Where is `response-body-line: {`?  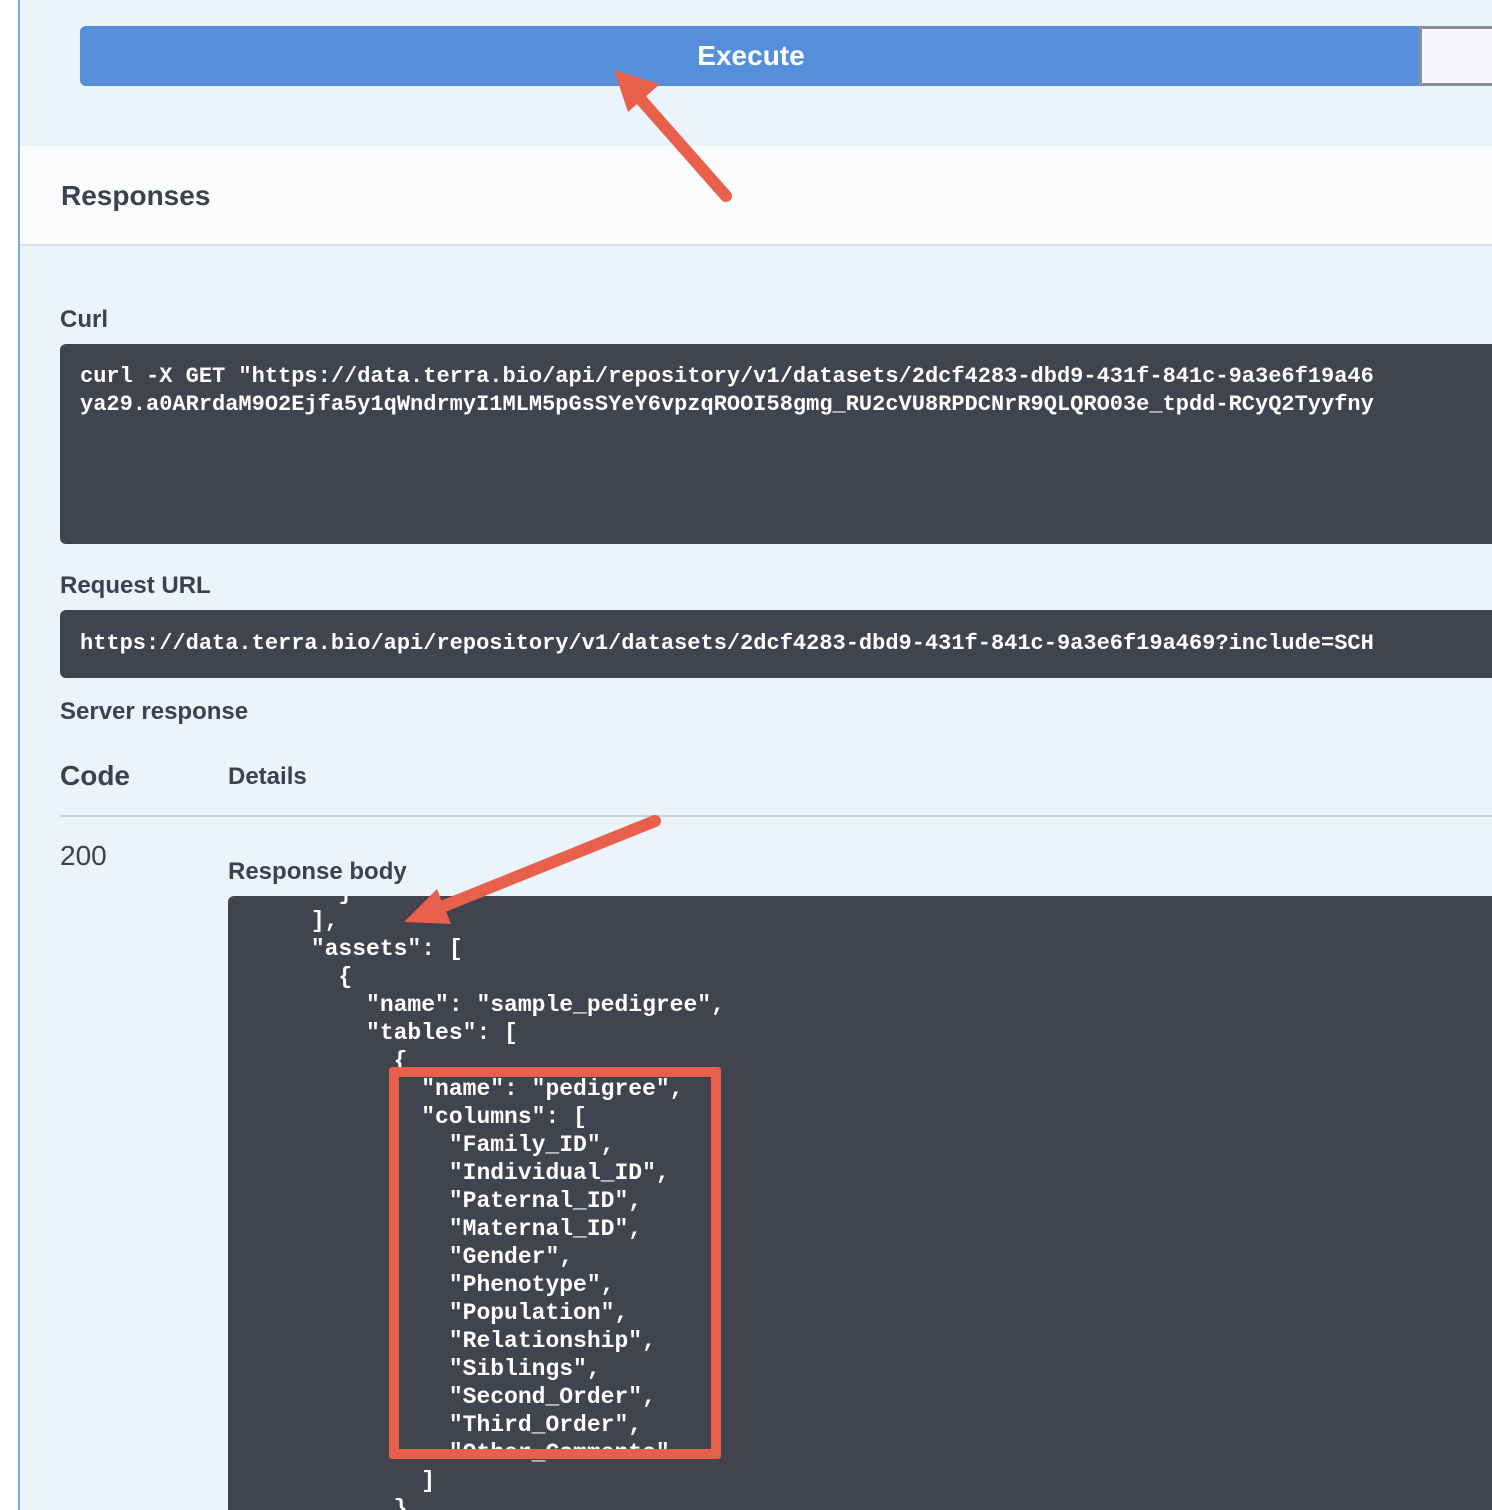
response-body-line: { is located at coordinates (290, 977).